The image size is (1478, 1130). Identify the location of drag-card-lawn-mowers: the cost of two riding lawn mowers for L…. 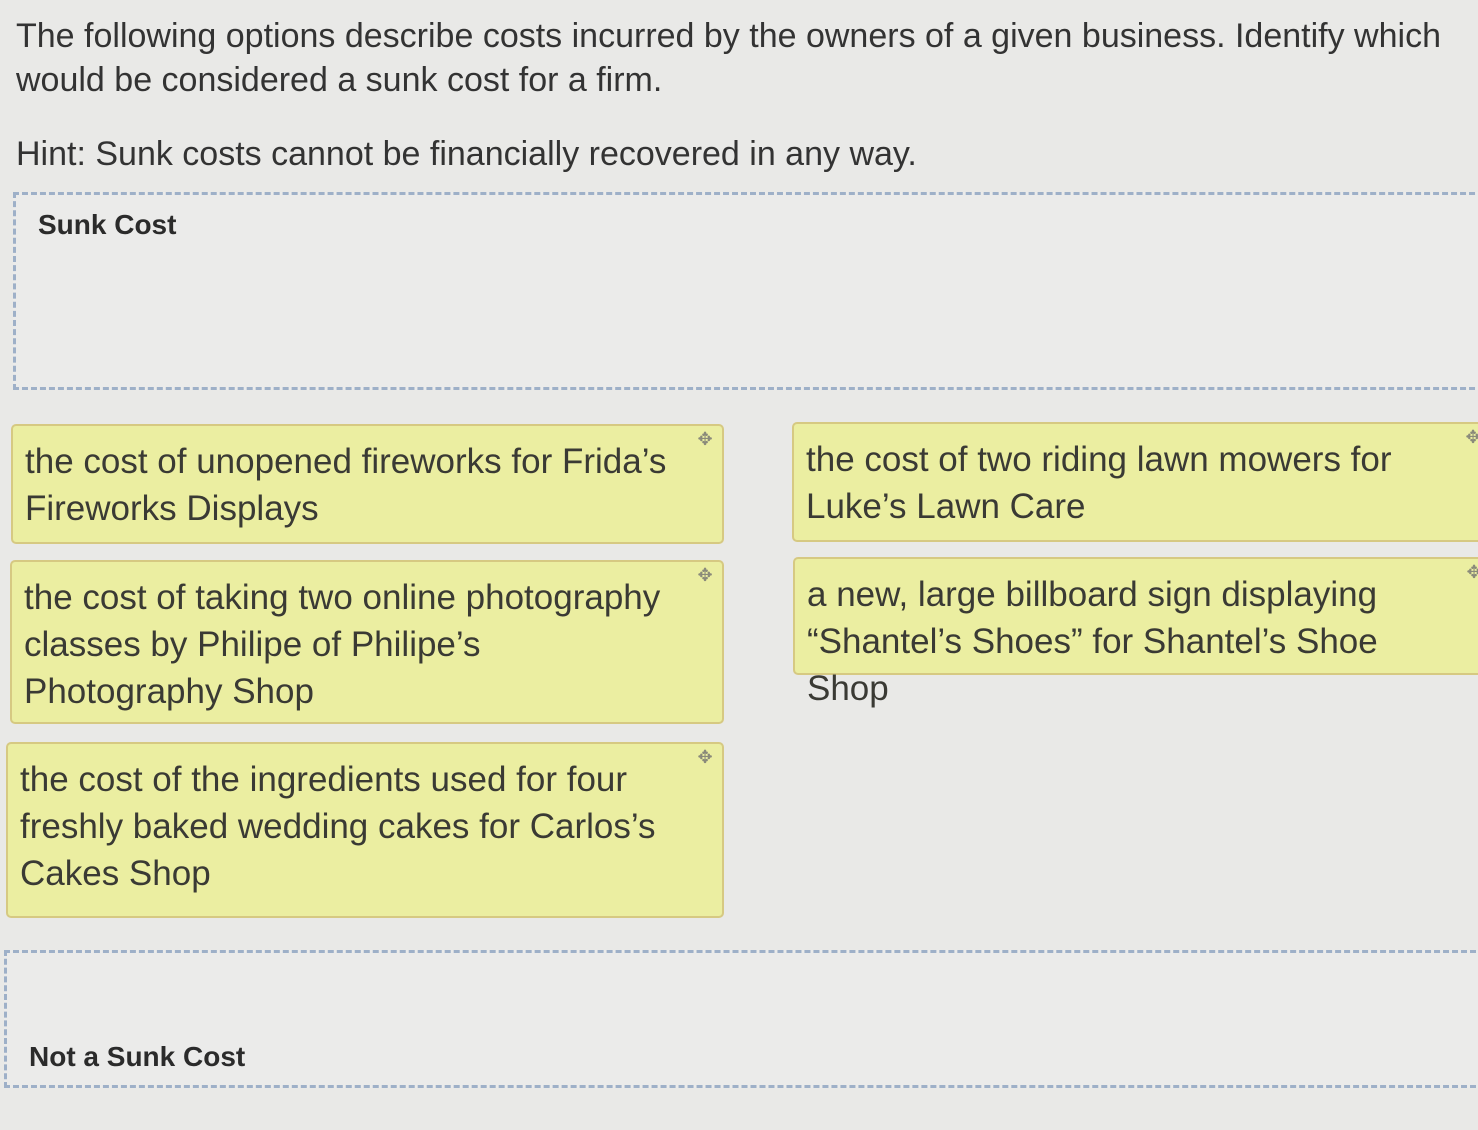
(1135, 482).